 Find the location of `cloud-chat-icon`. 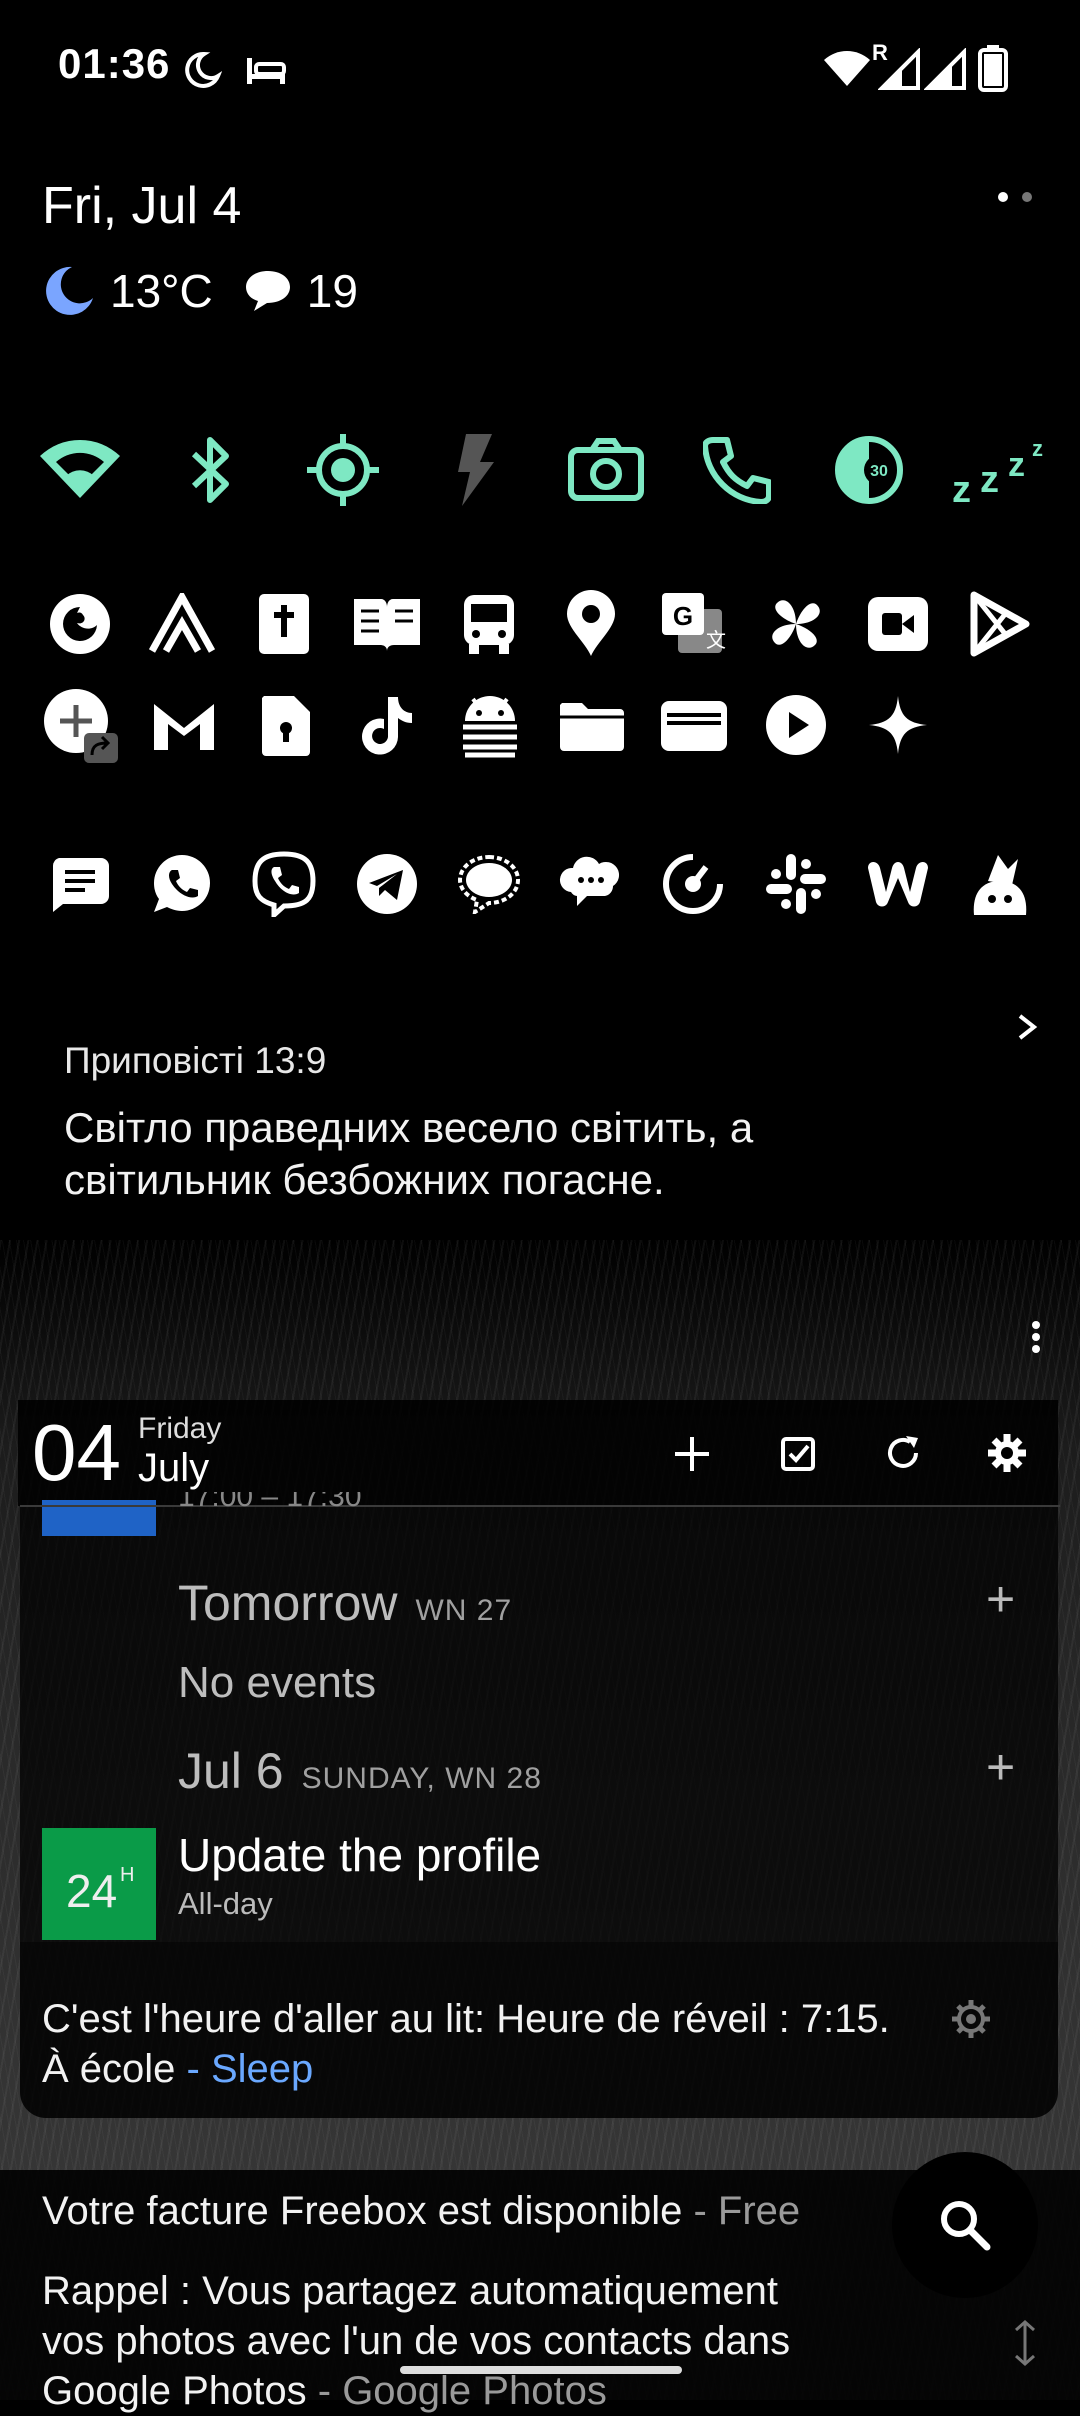

cloud-chat-icon is located at coordinates (591, 884).